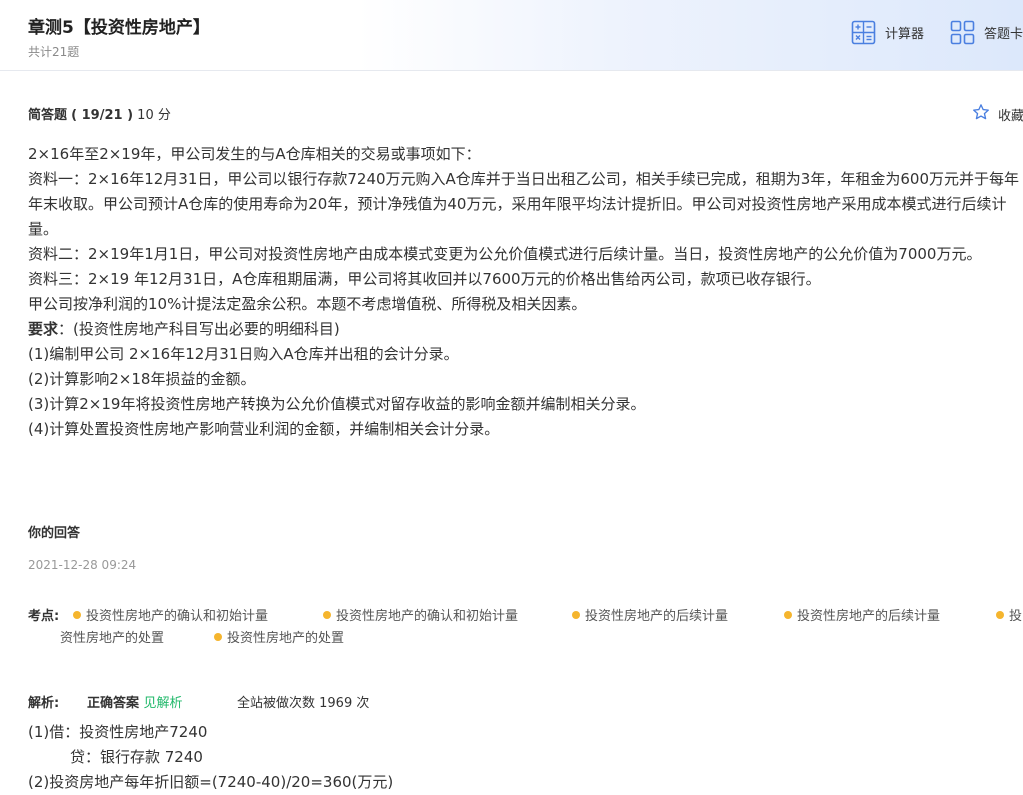 This screenshot has height=795, width=1023. I want to click on favorite-button: 收藏, so click(997, 114).